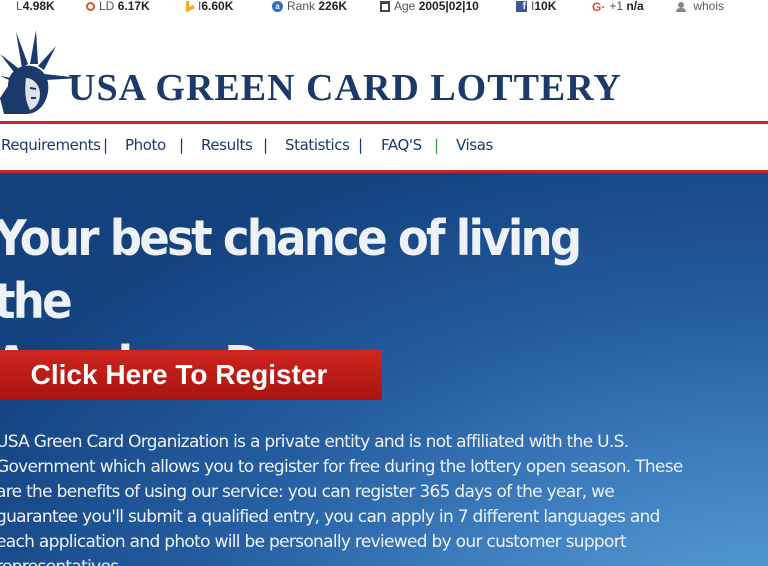  What do you see at coordinates (309, 7) in the screenshot?
I see `seo-alexa-rank: a Rank 226K` at bounding box center [309, 7].